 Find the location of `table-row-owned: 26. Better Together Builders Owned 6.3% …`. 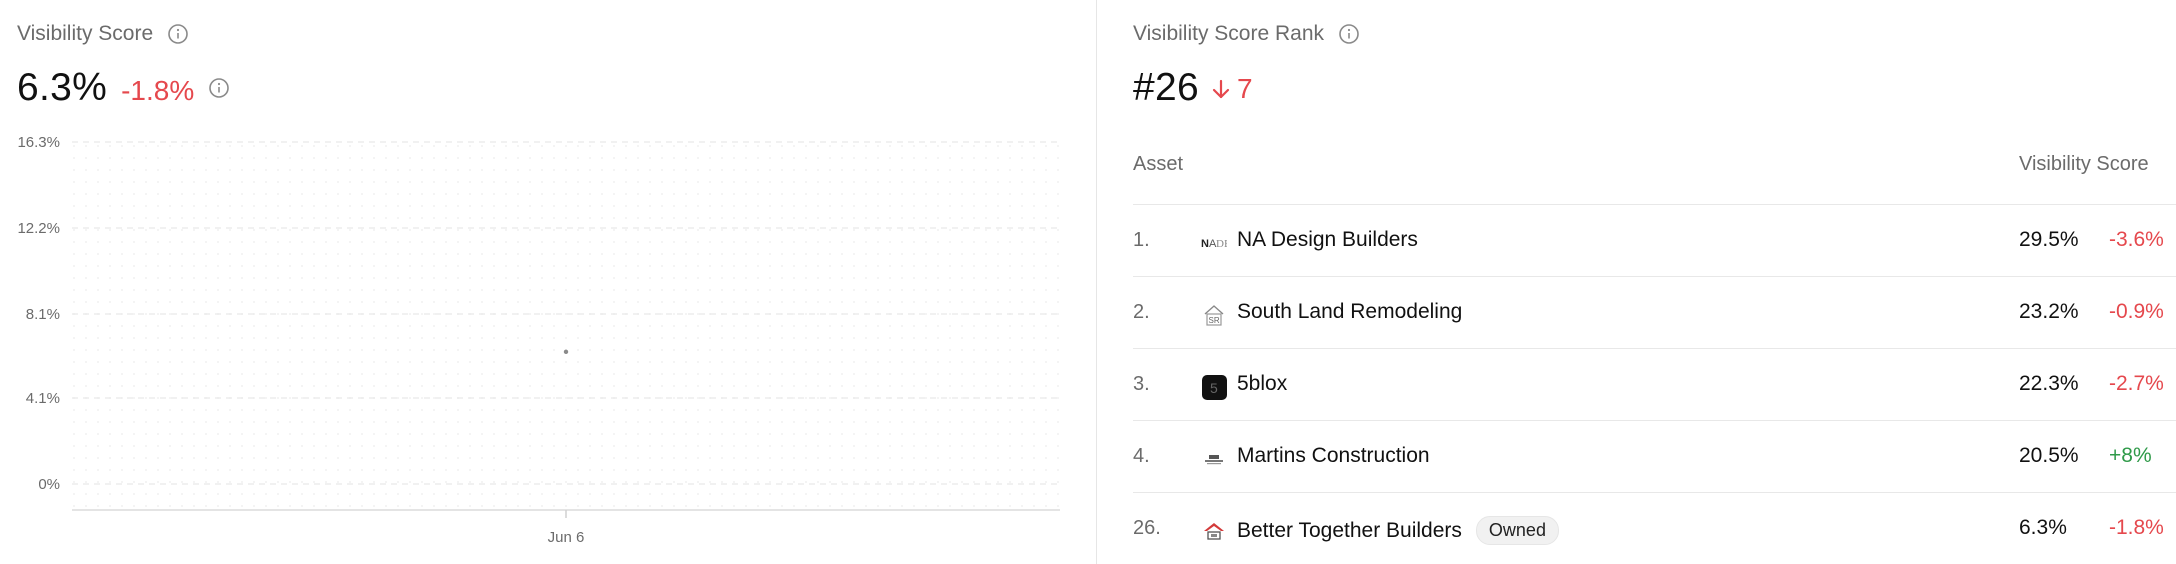

table-row-owned: 26. Better Together Builders Owned 6.3% … is located at coordinates (1654, 528).